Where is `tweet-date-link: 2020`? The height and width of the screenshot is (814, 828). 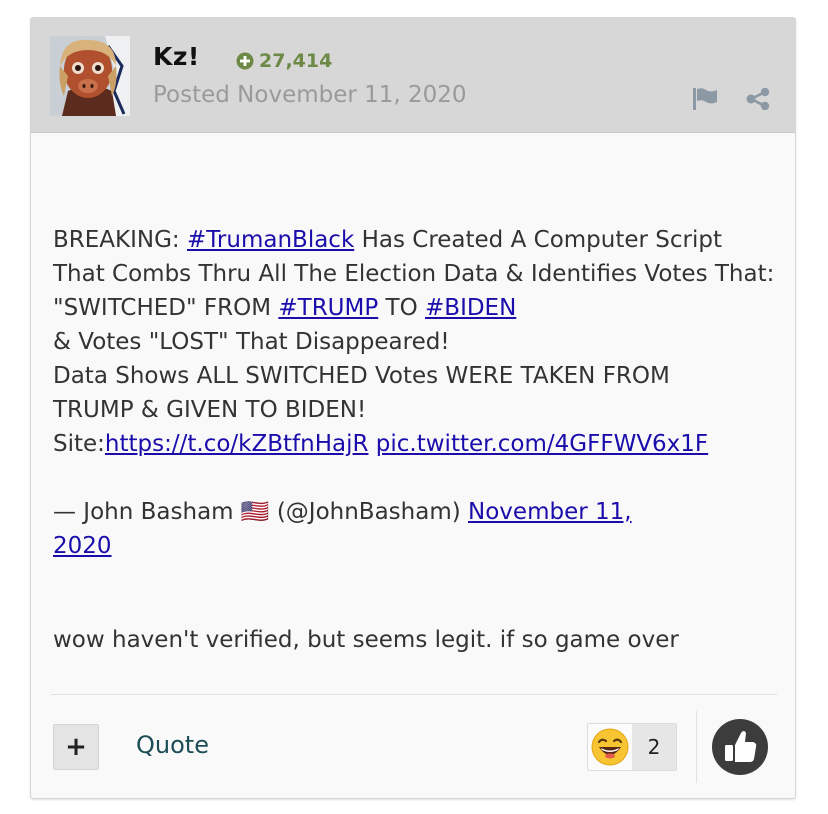
tweet-date-link: 2020 is located at coordinates (82, 546).